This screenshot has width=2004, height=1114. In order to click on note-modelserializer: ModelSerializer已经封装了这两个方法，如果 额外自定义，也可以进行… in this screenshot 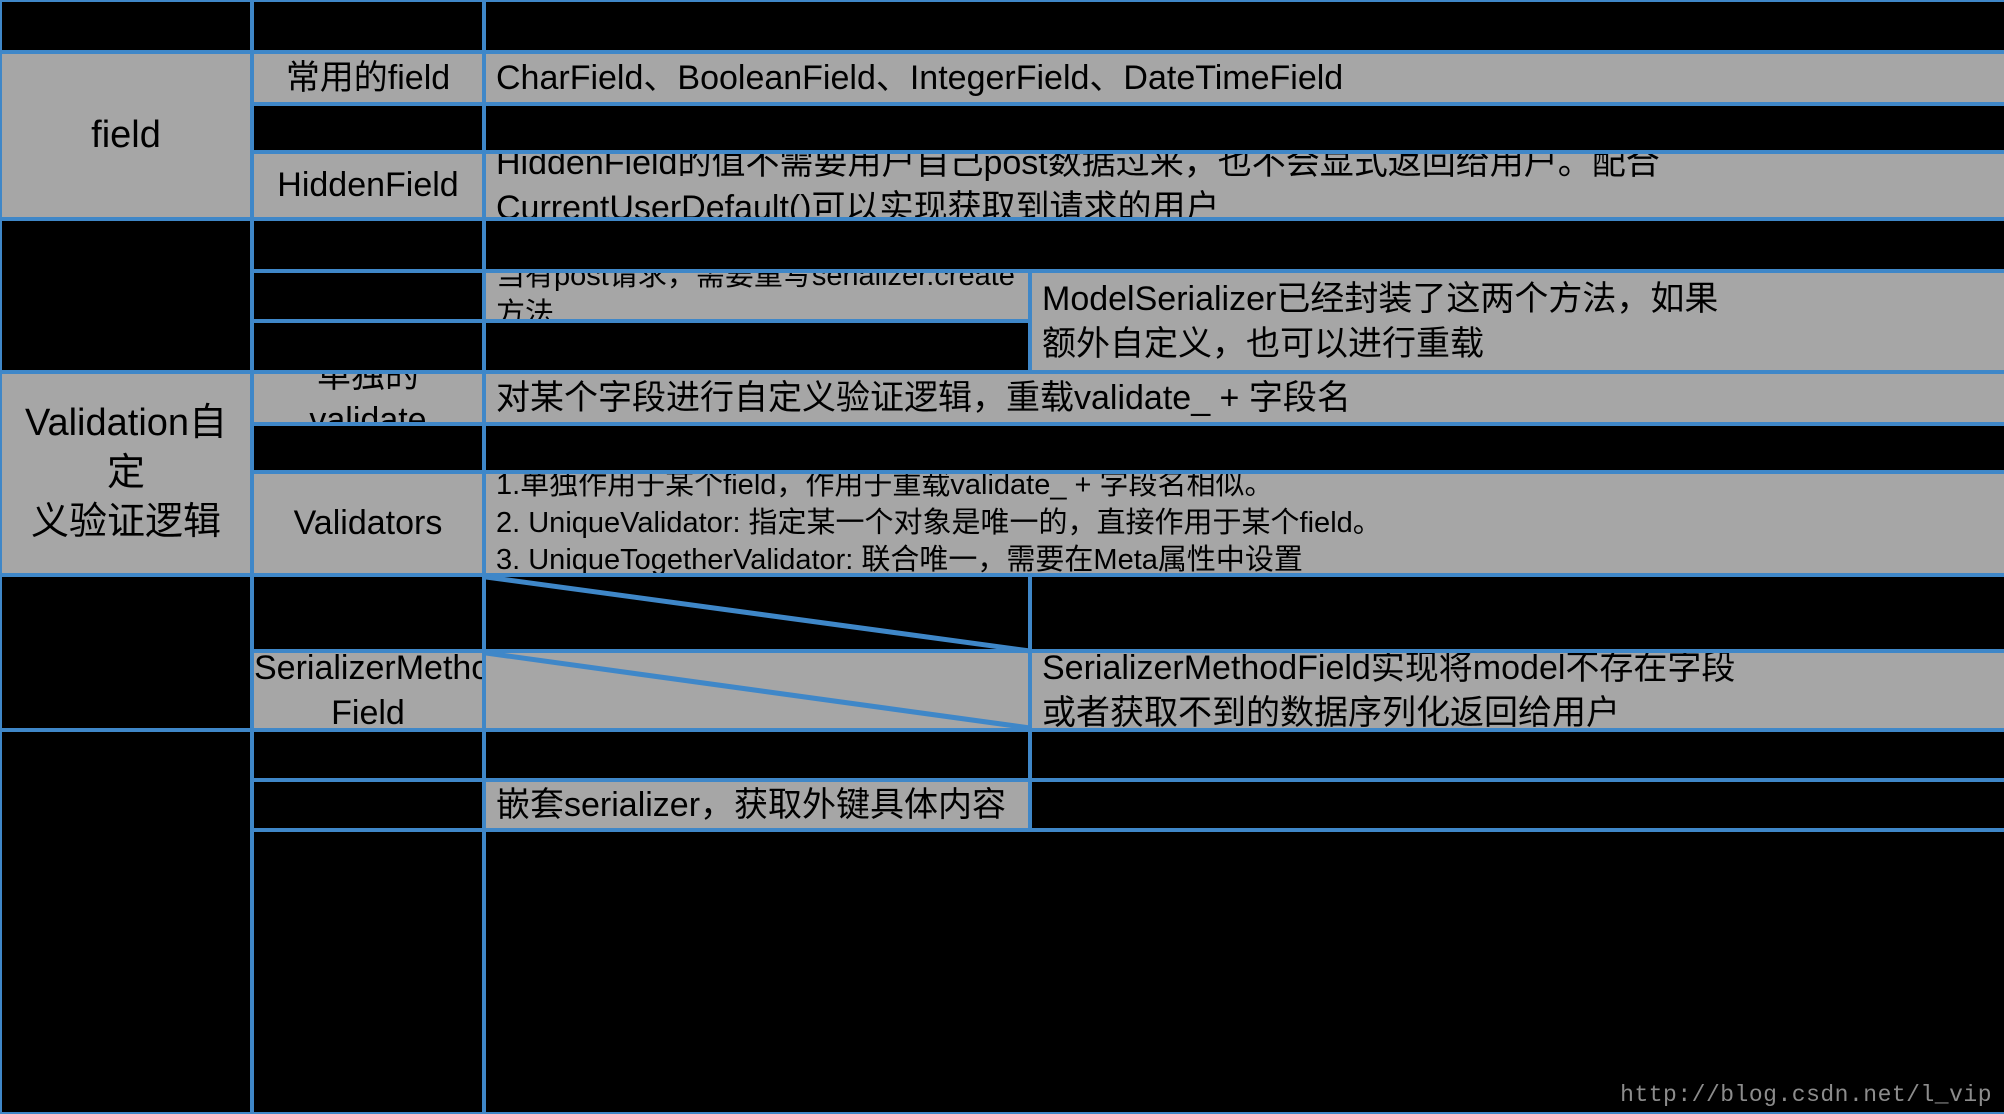, I will do `click(1517, 321)`.